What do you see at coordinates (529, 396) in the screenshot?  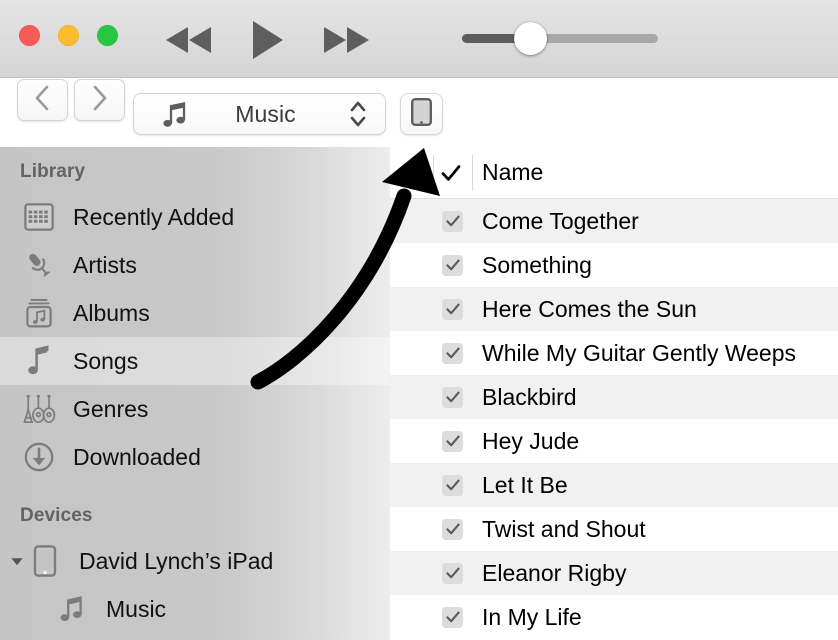 I see `track-name: Blackbird` at bounding box center [529, 396].